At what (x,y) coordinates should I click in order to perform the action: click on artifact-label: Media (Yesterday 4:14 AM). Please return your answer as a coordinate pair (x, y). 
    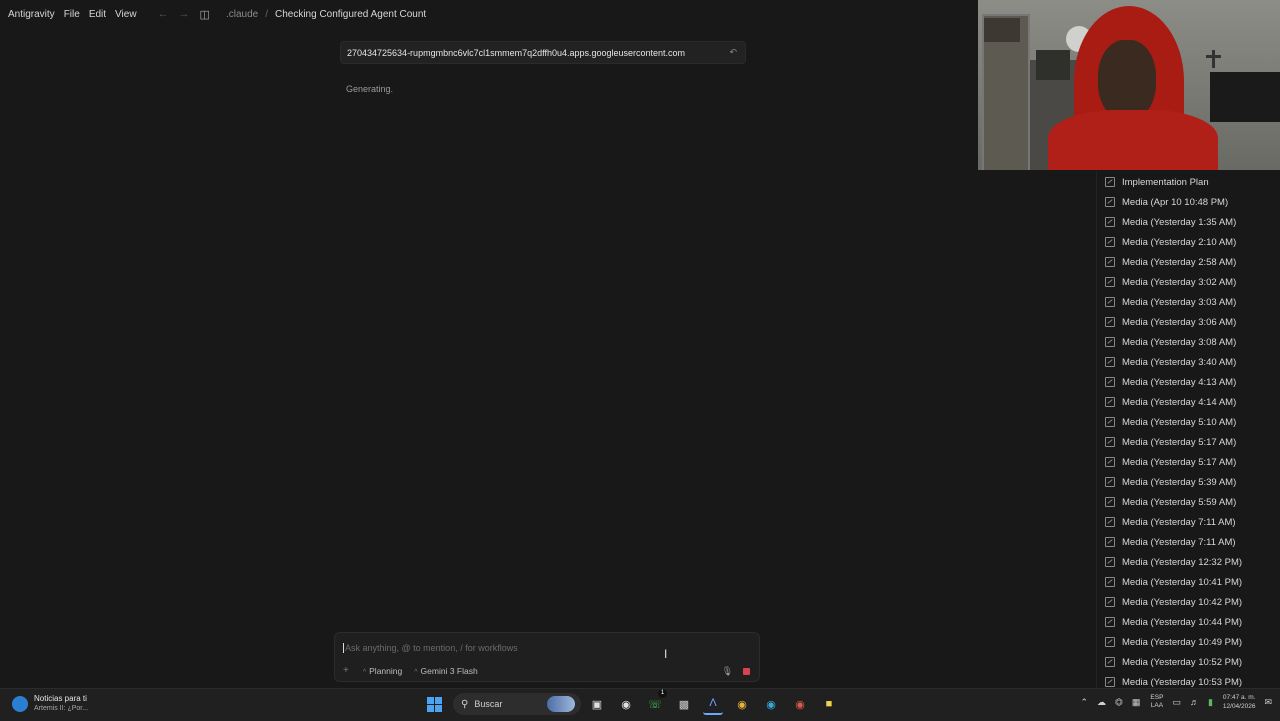
    Looking at the image, I should click on (1179, 402).